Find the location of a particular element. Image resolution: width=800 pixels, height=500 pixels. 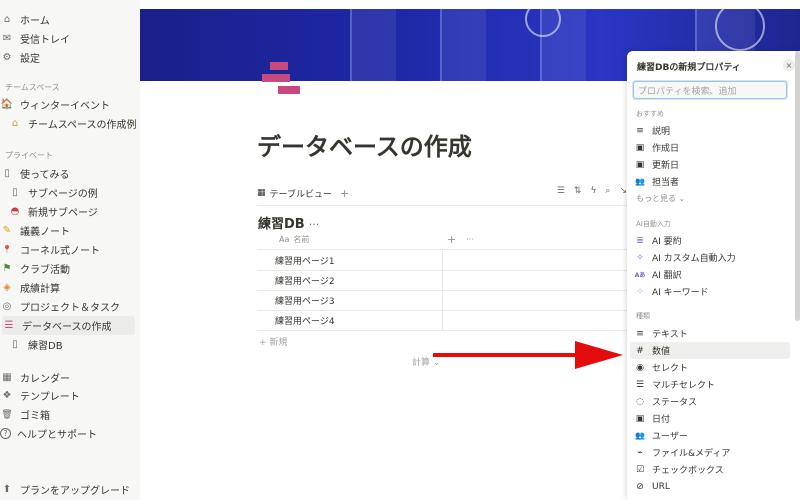

table-row: 練習用ページ3 is located at coordinates (442, 300).